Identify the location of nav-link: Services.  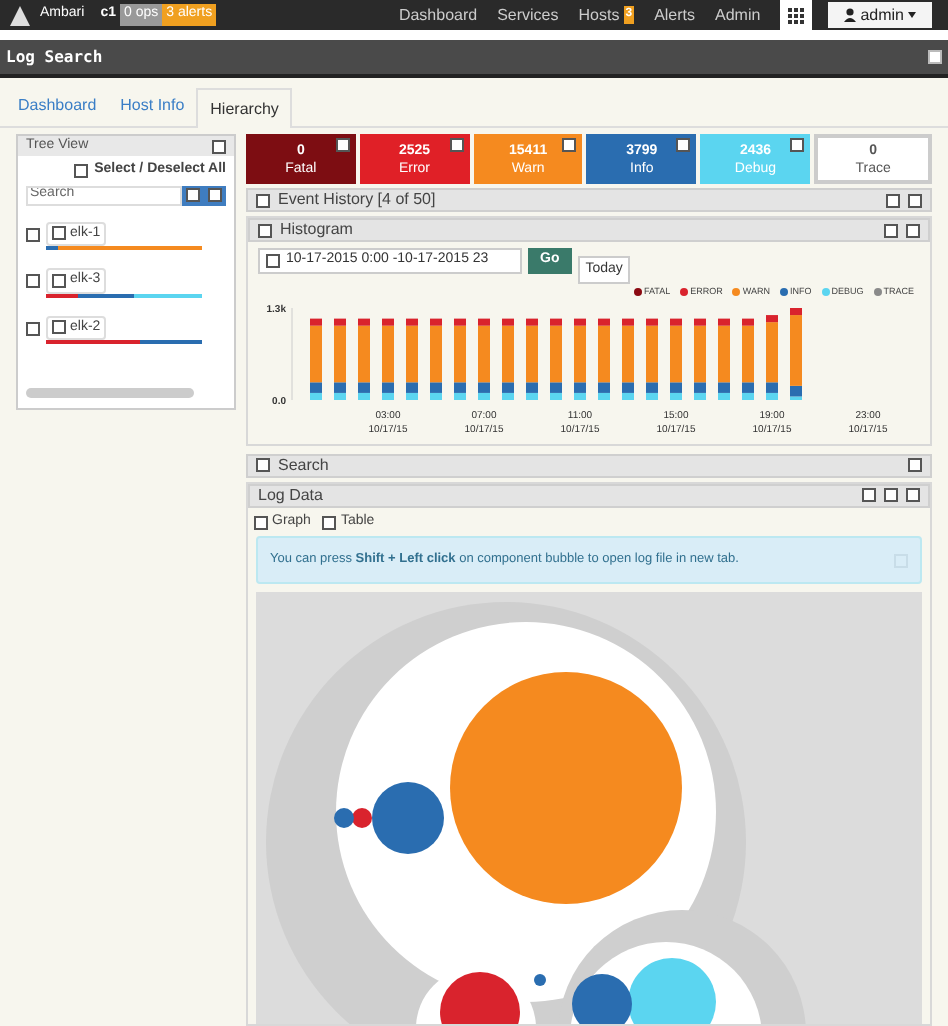
(528, 15).